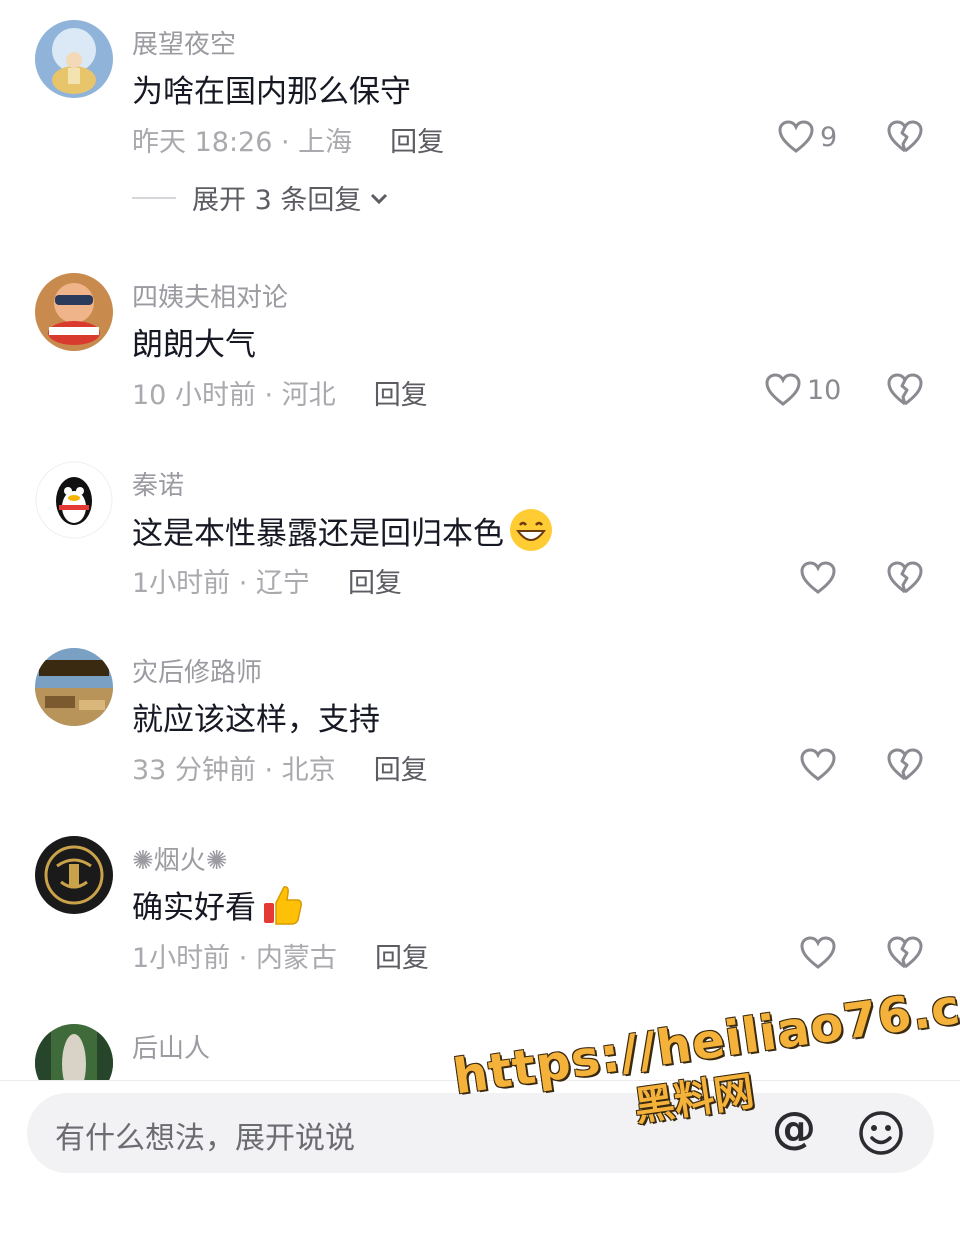 This screenshot has width=960, height=1259. I want to click on like-button: 10, so click(803, 390).